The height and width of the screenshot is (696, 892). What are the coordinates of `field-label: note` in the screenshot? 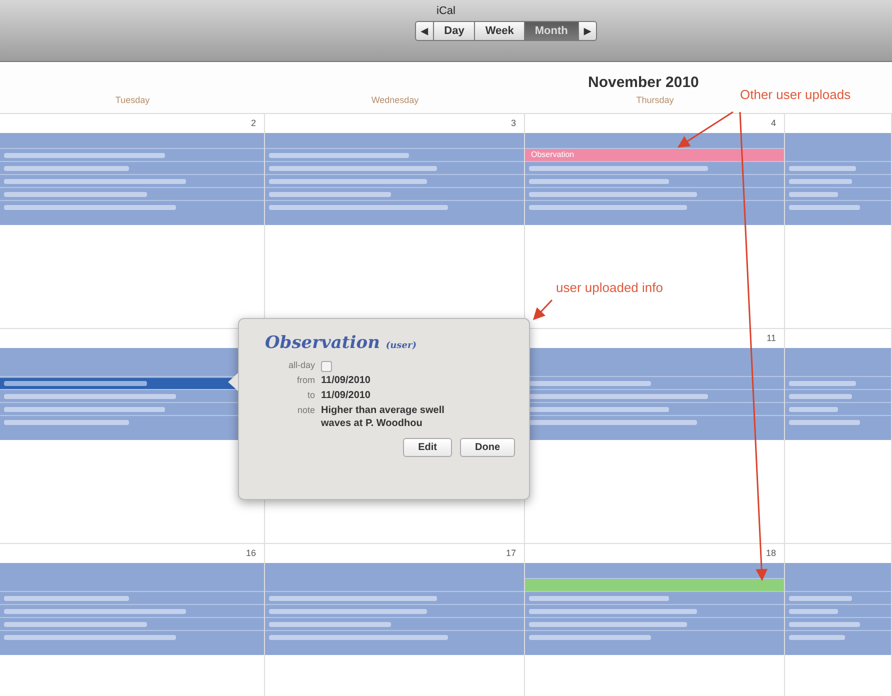 It's located at (305, 410).